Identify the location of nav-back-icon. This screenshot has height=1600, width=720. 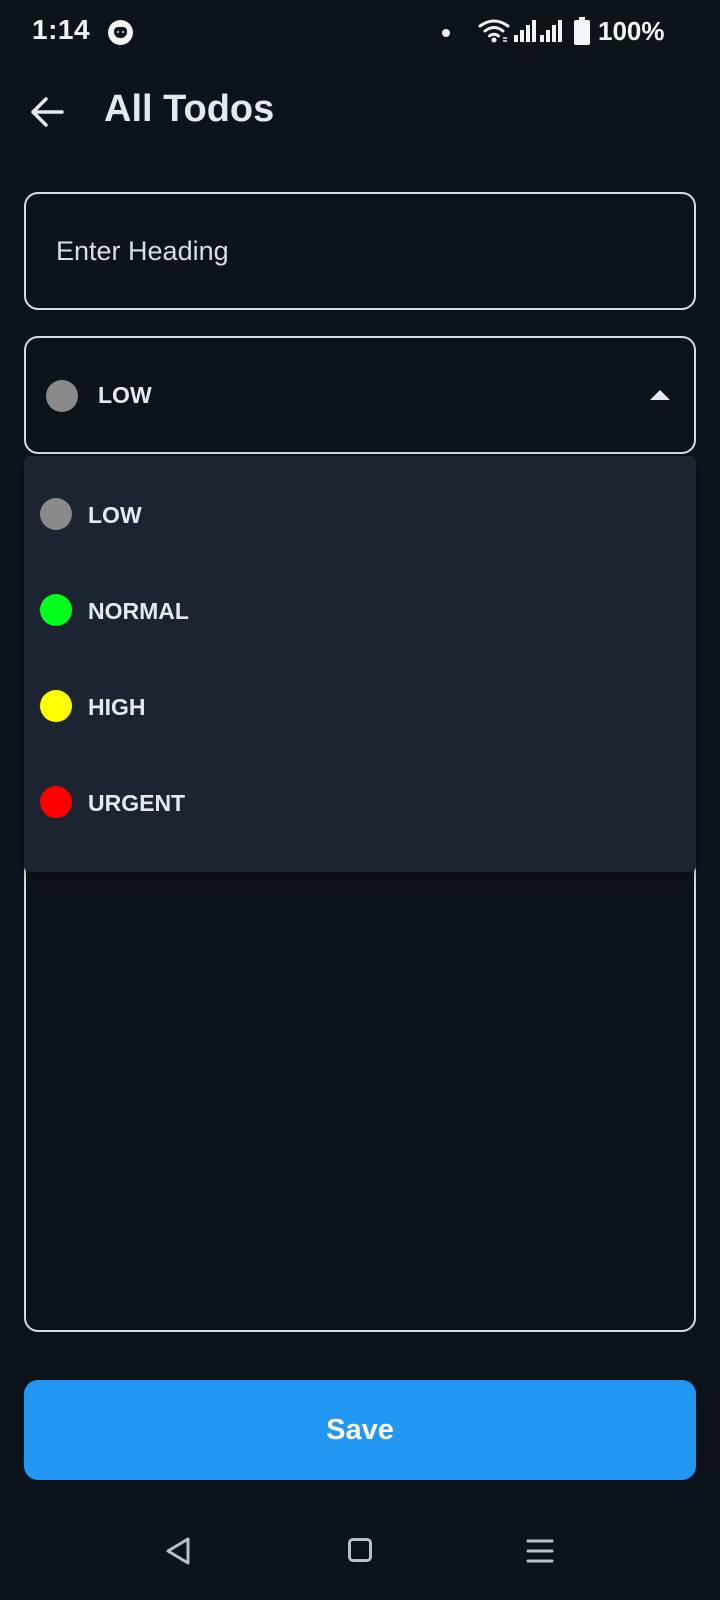
(178, 1551).